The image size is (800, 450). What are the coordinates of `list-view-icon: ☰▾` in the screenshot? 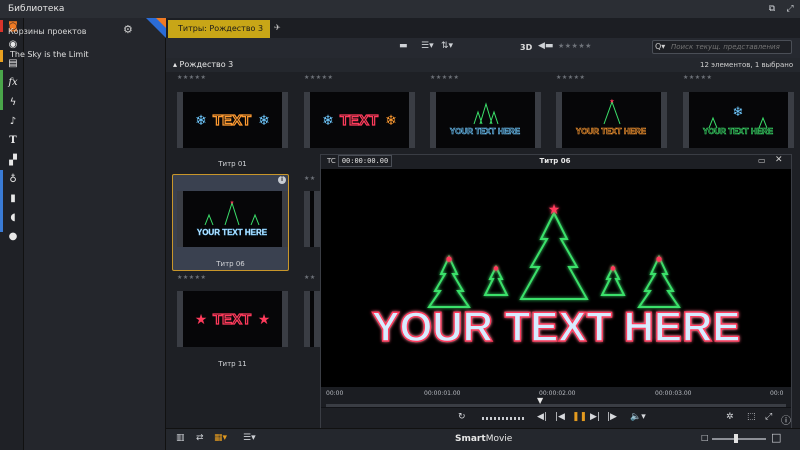 It's located at (249, 438).